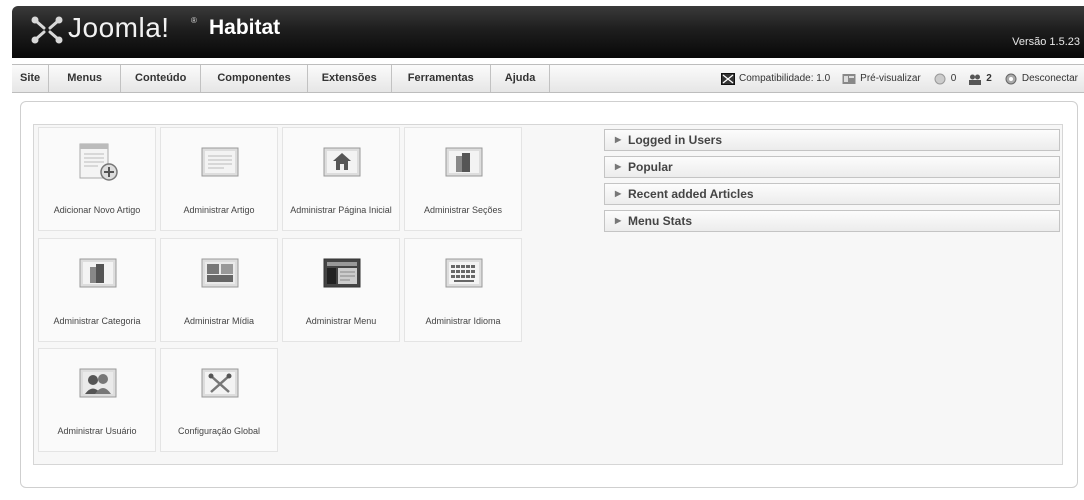 The width and height of the screenshot is (1084, 500). I want to click on users-online-icon, so click(975, 79).